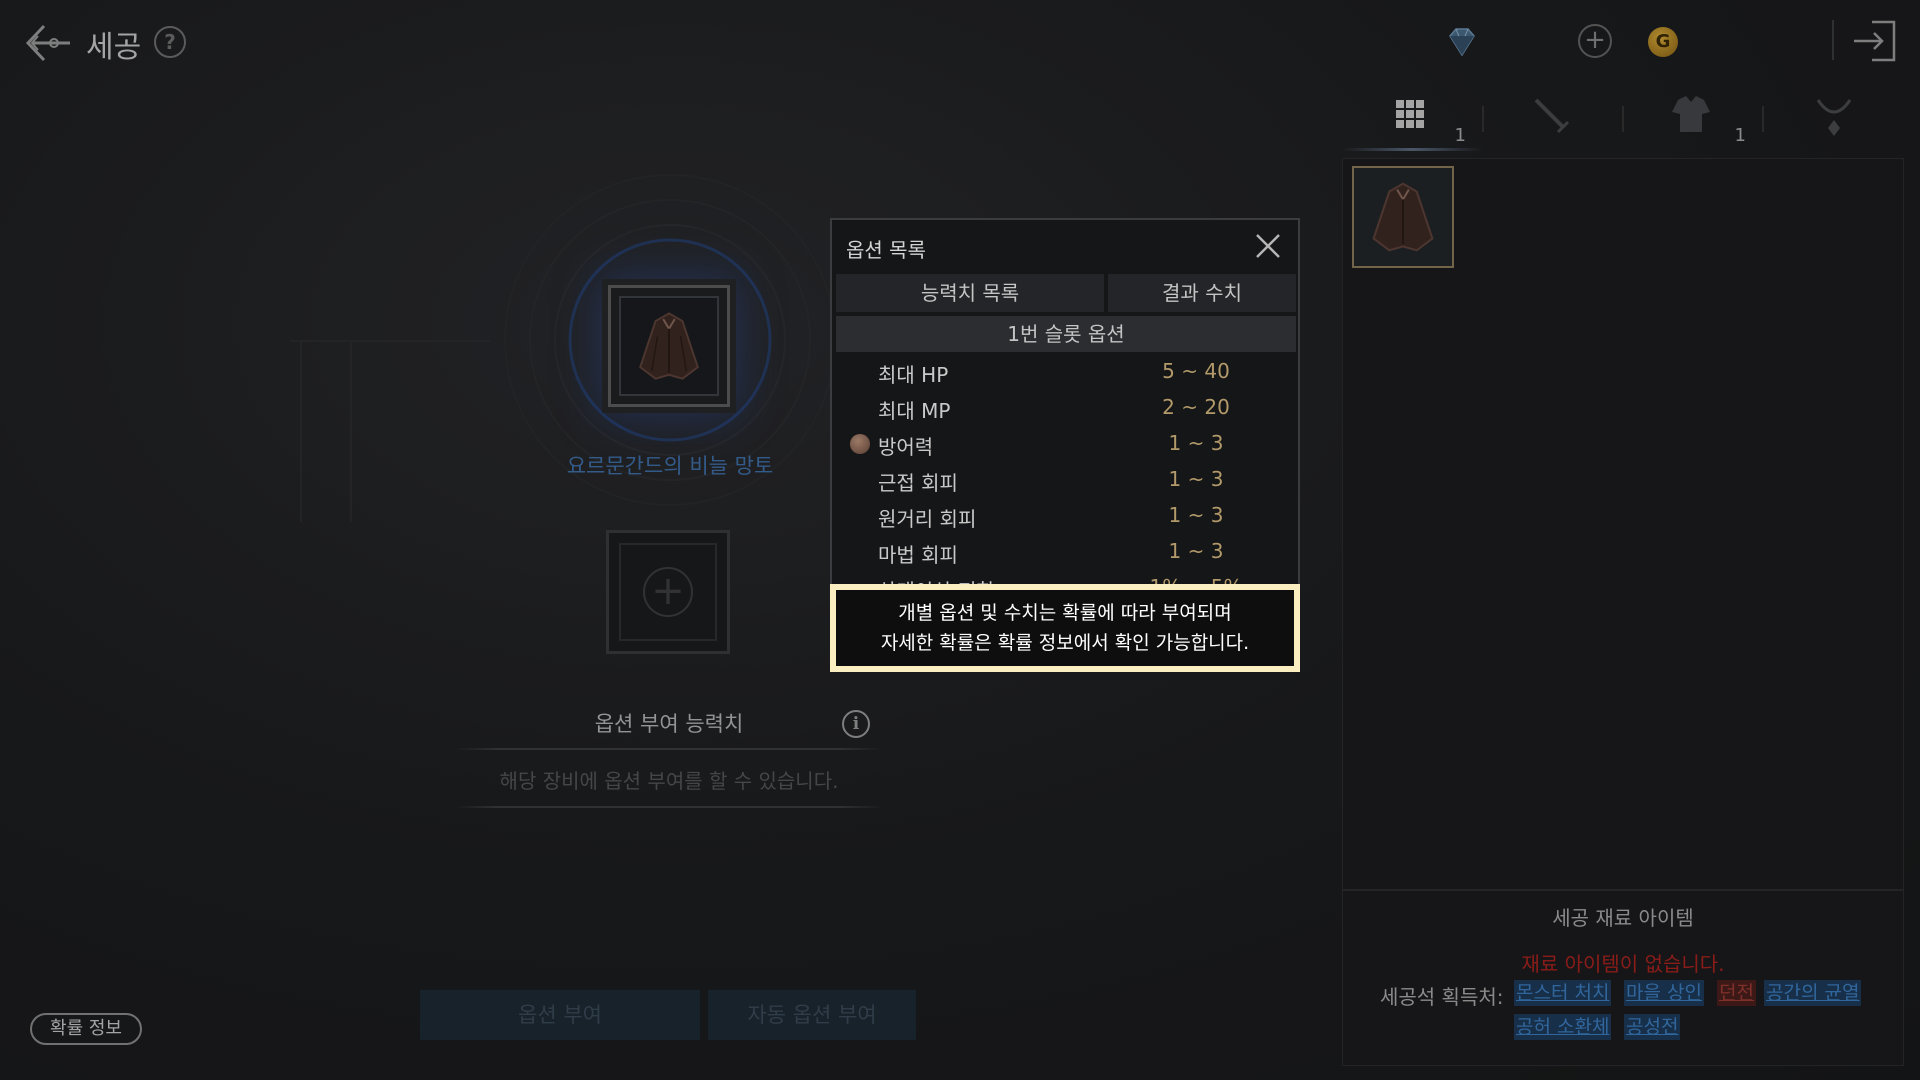  Describe the element at coordinates (1663, 42) in the screenshot. I see `gold-coin-icon: G` at that location.